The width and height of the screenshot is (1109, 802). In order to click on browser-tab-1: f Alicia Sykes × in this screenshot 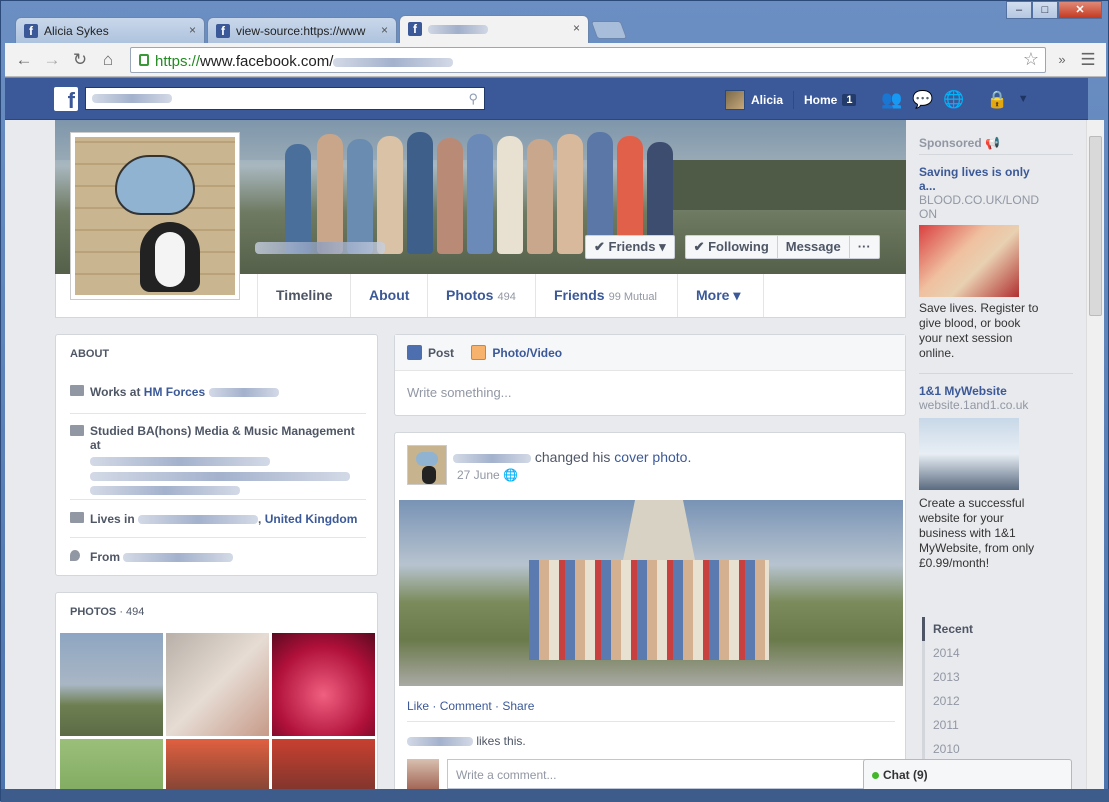, I will do `click(110, 30)`.